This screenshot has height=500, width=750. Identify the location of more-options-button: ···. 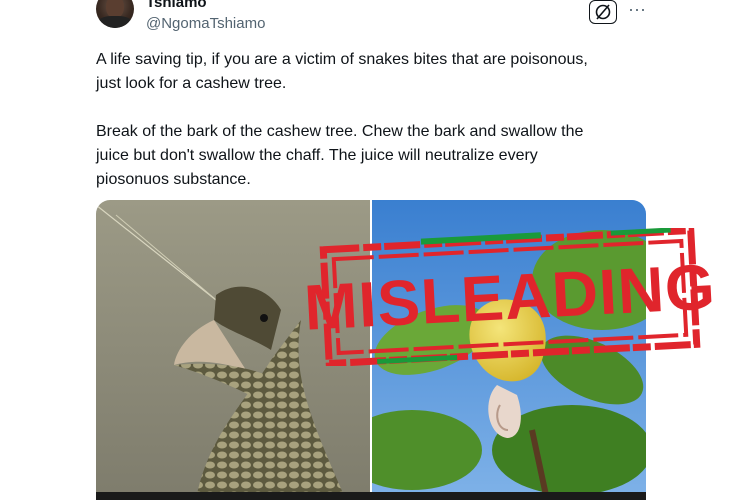
(637, 10).